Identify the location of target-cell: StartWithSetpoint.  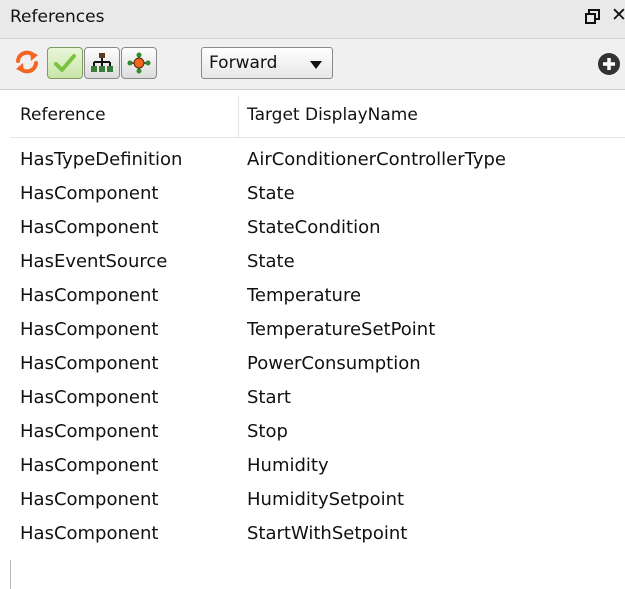
(327, 533).